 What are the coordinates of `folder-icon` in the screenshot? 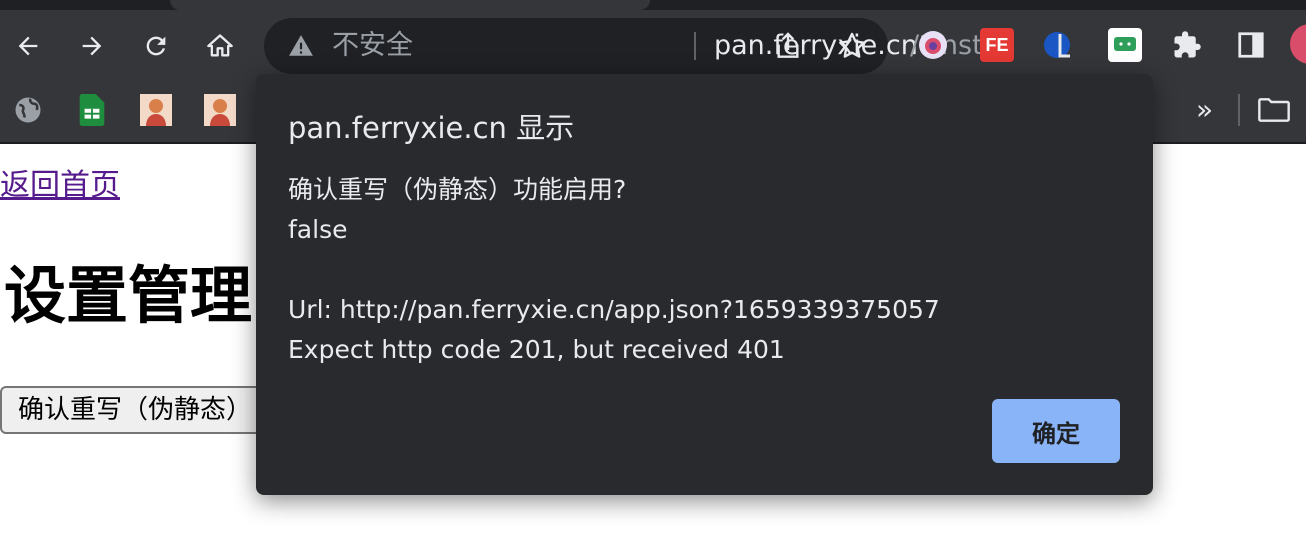 It's located at (1274, 110).